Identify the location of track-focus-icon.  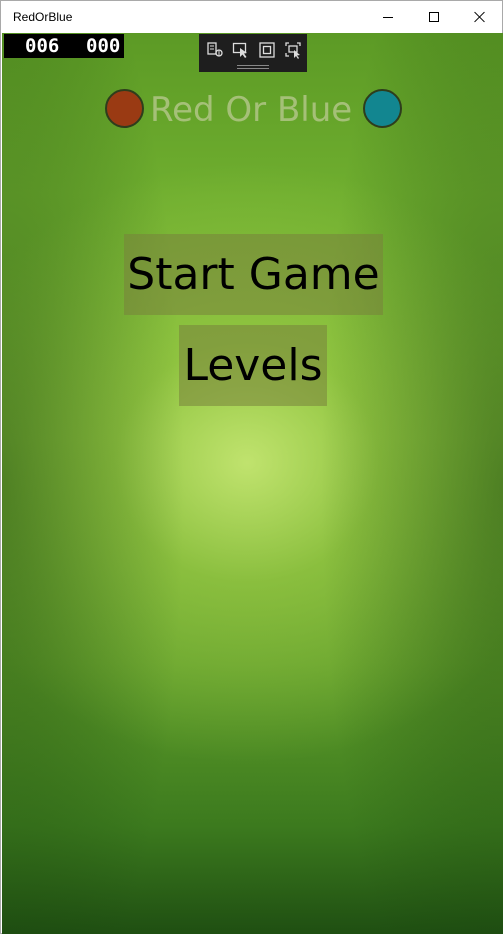
(293, 50).